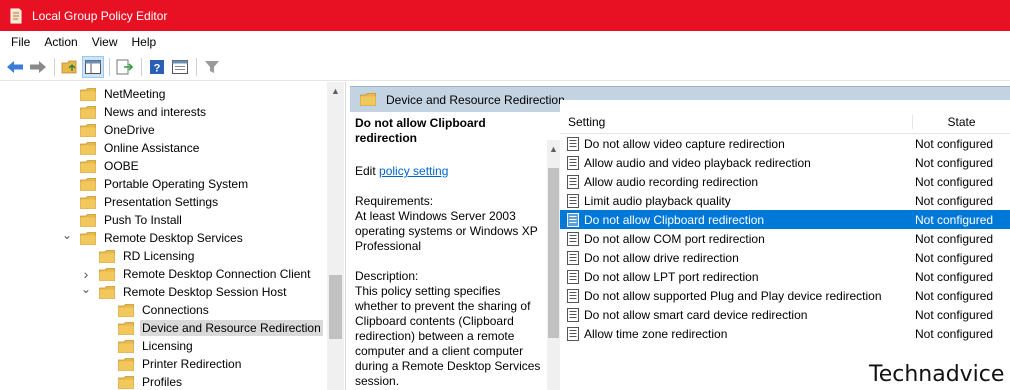 The height and width of the screenshot is (390, 1010). What do you see at coordinates (335, 236) in the screenshot?
I see `tree-scrollbar: ▲` at bounding box center [335, 236].